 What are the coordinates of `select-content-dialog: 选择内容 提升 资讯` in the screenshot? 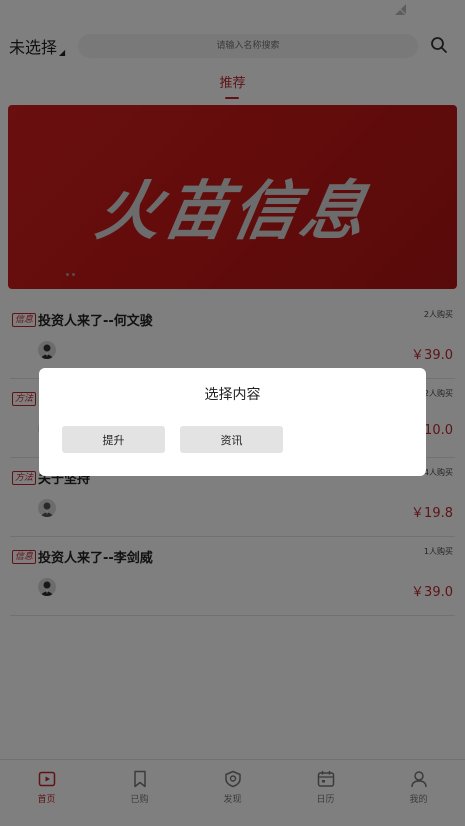 It's located at (232, 422).